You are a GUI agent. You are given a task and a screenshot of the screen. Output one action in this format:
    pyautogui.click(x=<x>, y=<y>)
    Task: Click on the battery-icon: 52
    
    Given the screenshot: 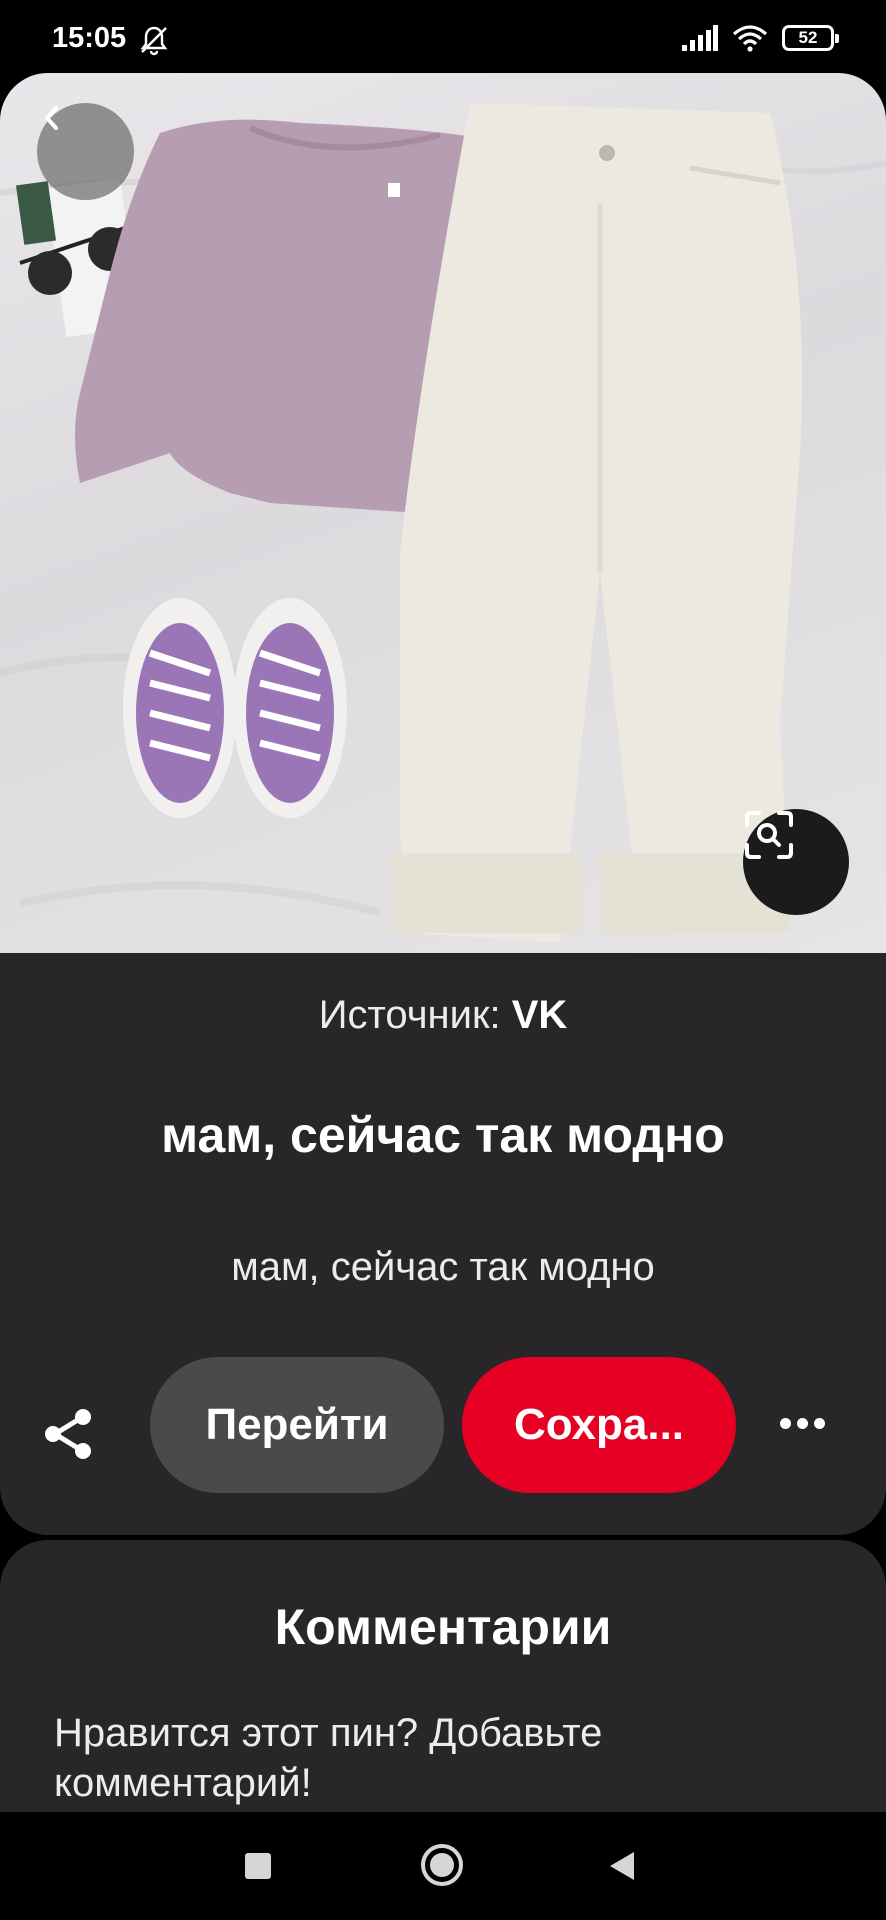 What is the action you would take?
    pyautogui.click(x=810, y=38)
    